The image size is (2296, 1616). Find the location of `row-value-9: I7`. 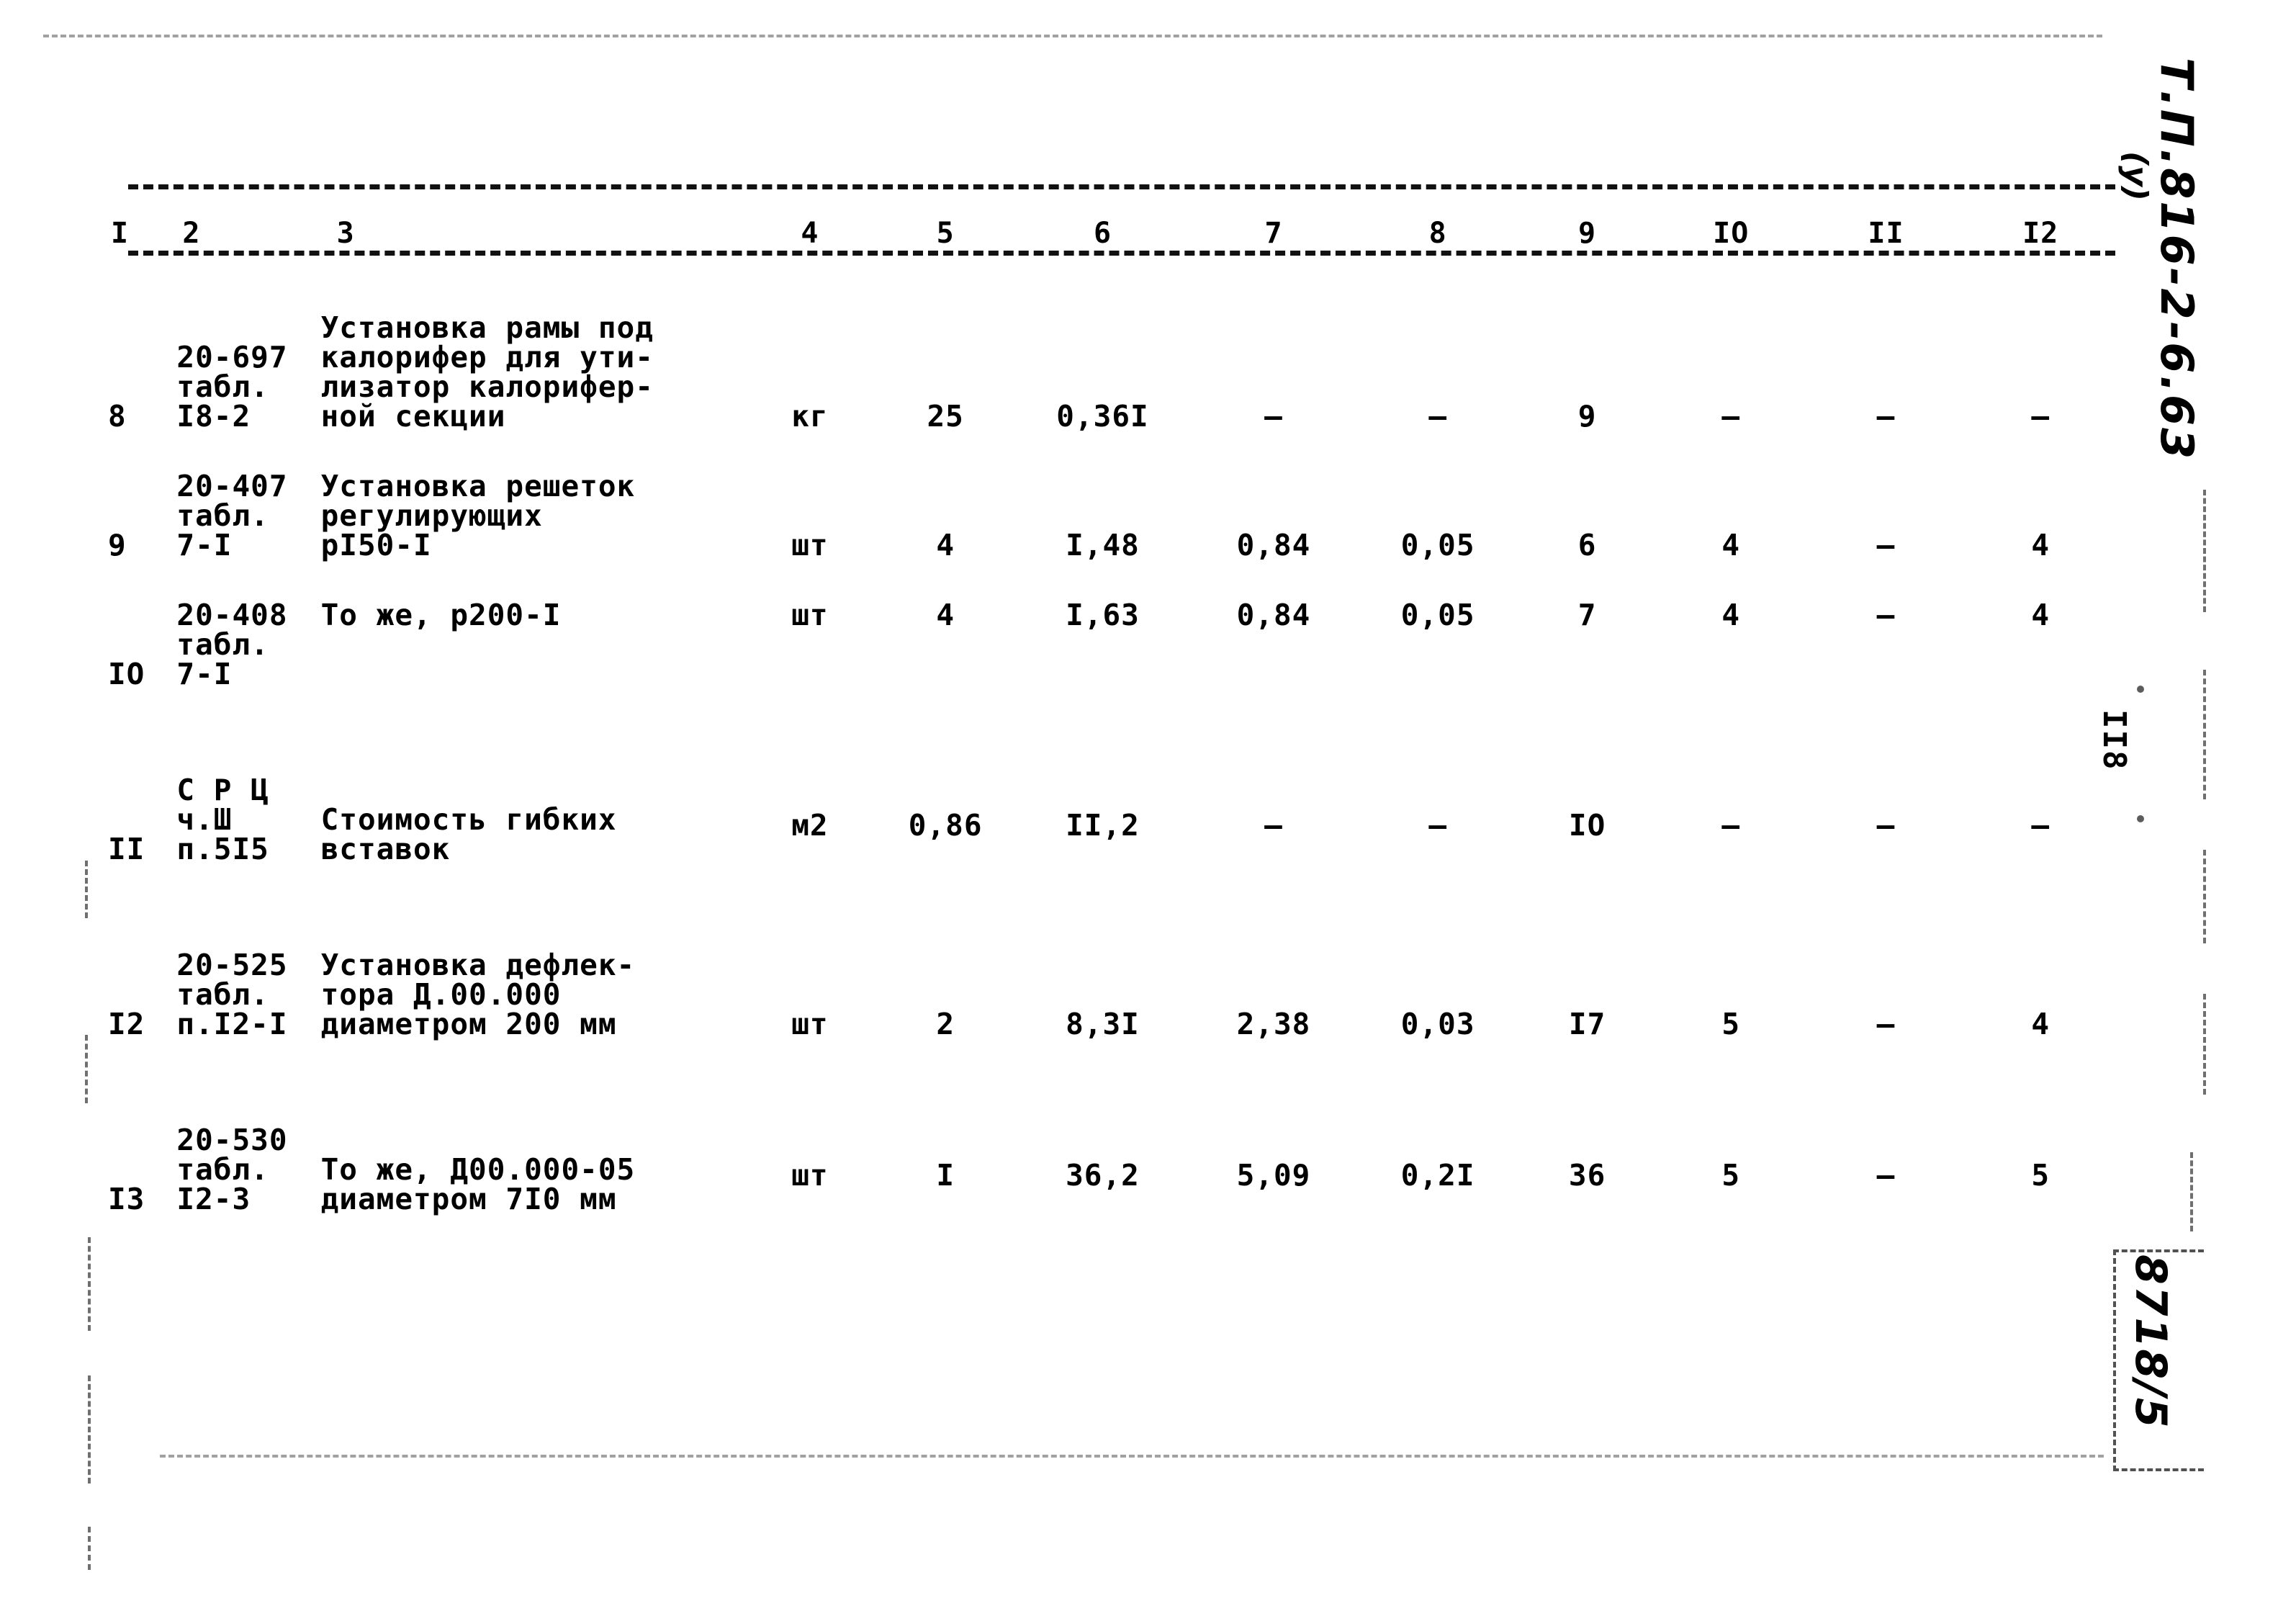

row-value-9: I7 is located at coordinates (1587, 1024).